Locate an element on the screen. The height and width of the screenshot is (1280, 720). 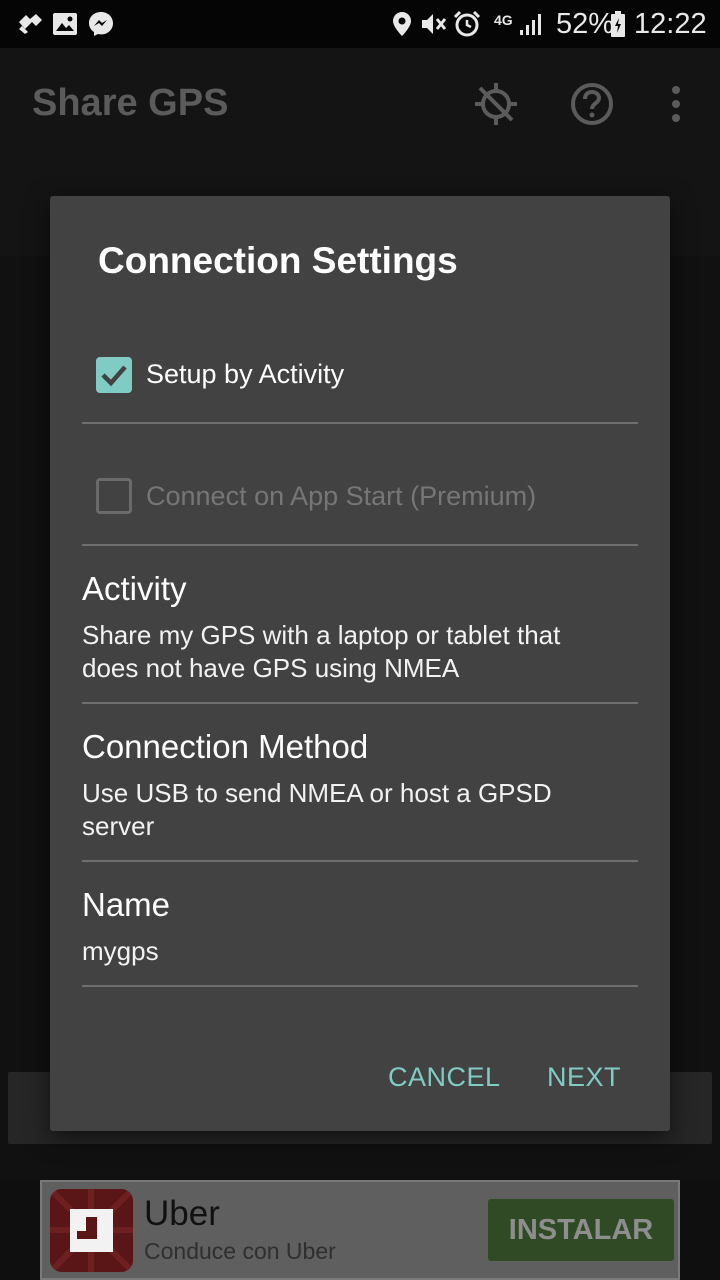
ad-tagline: Conduce con Uber is located at coordinates (240, 1251).